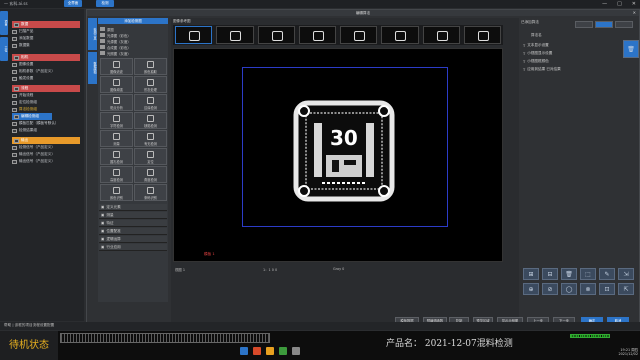  Describe the element at coordinates (21, 45) in the screenshot. I see `tree-node: 数据集` at that location.